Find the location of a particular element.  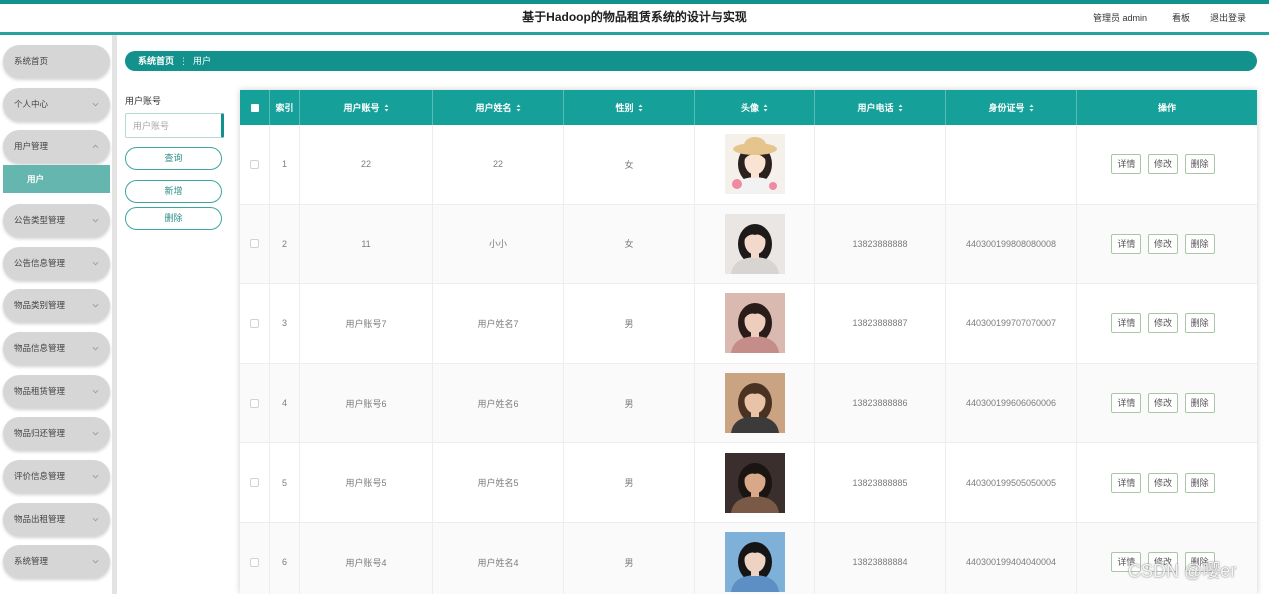

sidebar-item-label: 用户管理 is located at coordinates (31, 146).